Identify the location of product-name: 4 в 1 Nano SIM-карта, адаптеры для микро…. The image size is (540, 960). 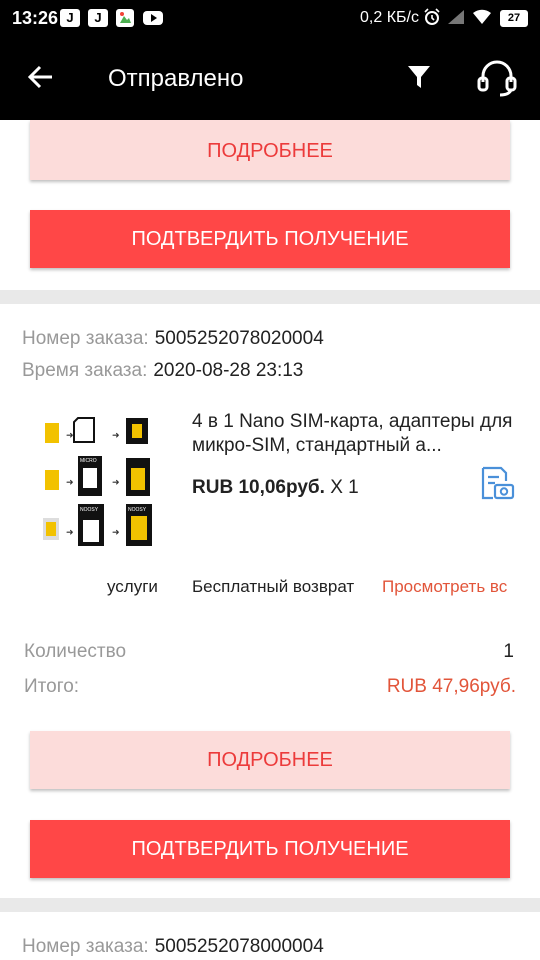
(354, 434).